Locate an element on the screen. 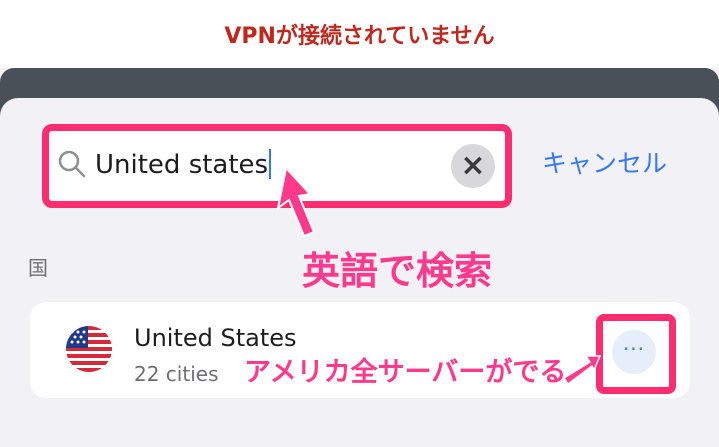 The image size is (719, 447). us-flag-icon is located at coordinates (89, 349).